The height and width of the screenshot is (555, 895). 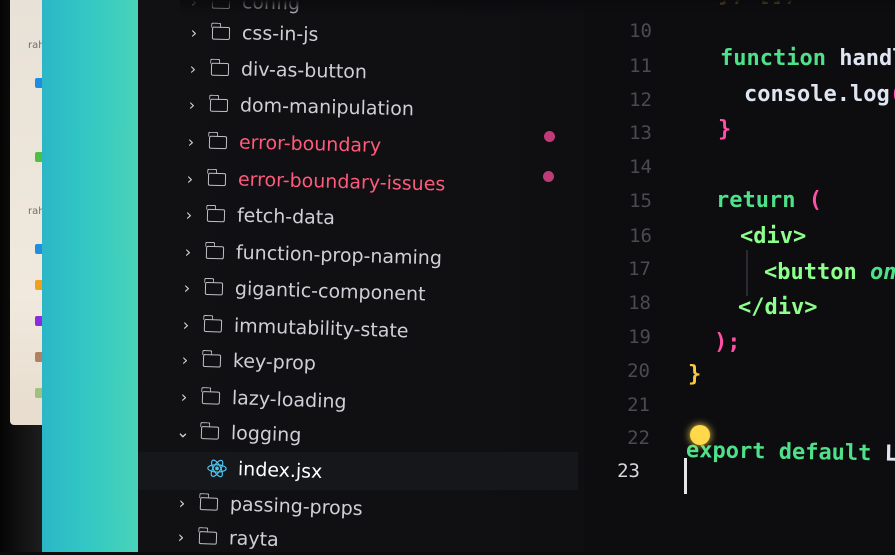 What do you see at coordinates (254, 539) in the screenshot?
I see `tree-item-label: rayta` at bounding box center [254, 539].